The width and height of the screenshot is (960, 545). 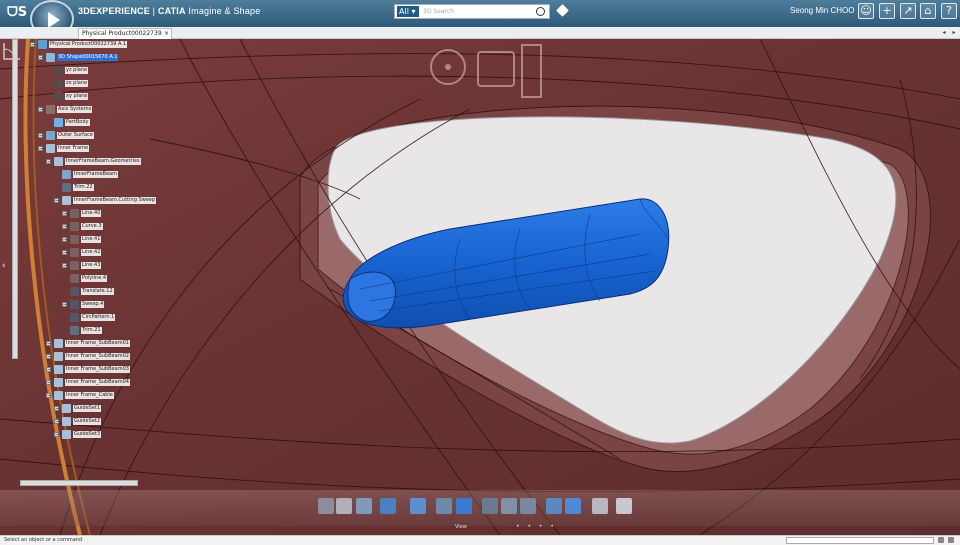 What do you see at coordinates (87, 408) in the screenshot?
I see `tree-node-label: GuideSet1` at bounding box center [87, 408].